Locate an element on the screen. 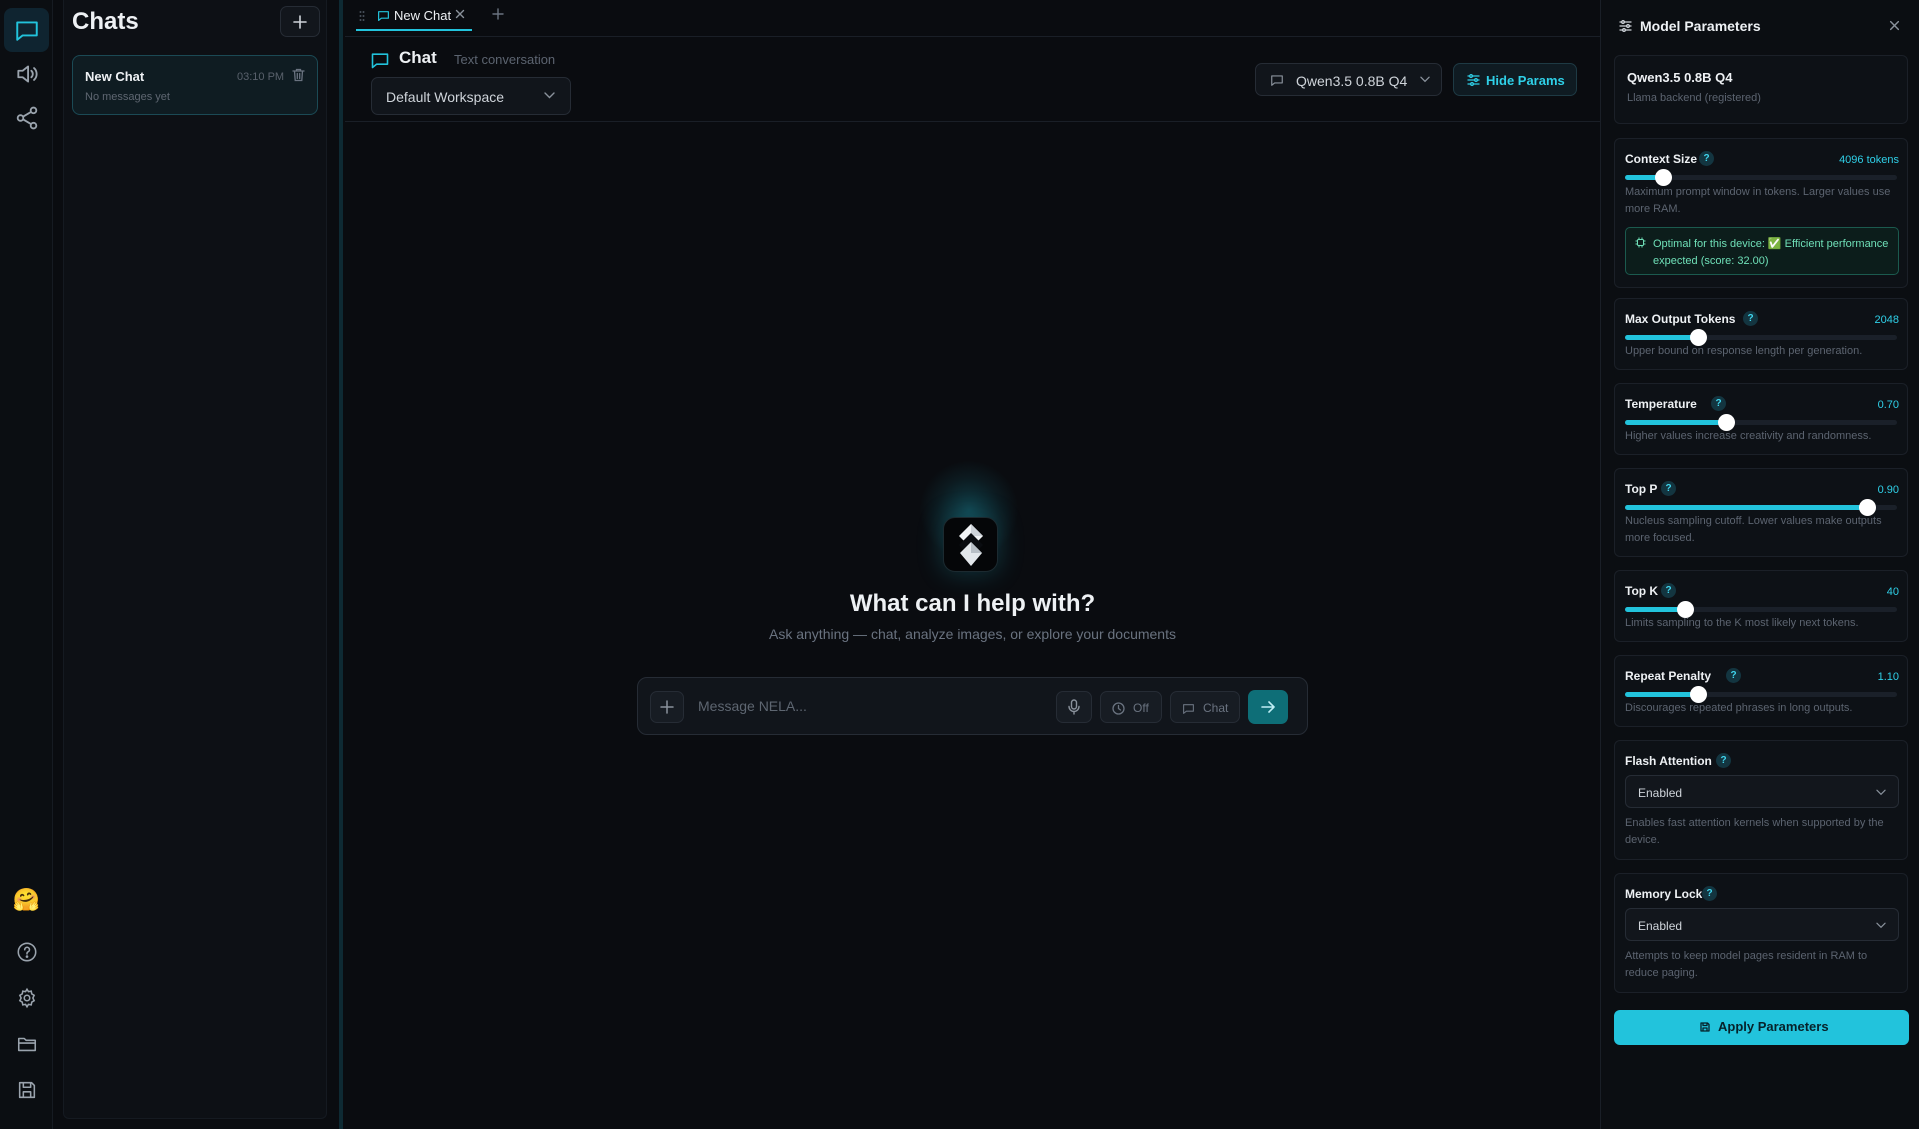  hide-params-label: Hide Params is located at coordinates (1525, 80).